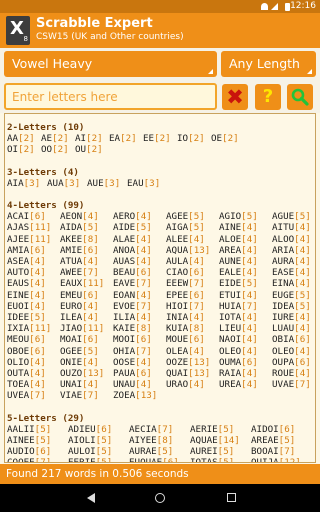 The width and height of the screenshot is (320, 512). I want to click on word-entry: ALAE[4], so click(139, 239).